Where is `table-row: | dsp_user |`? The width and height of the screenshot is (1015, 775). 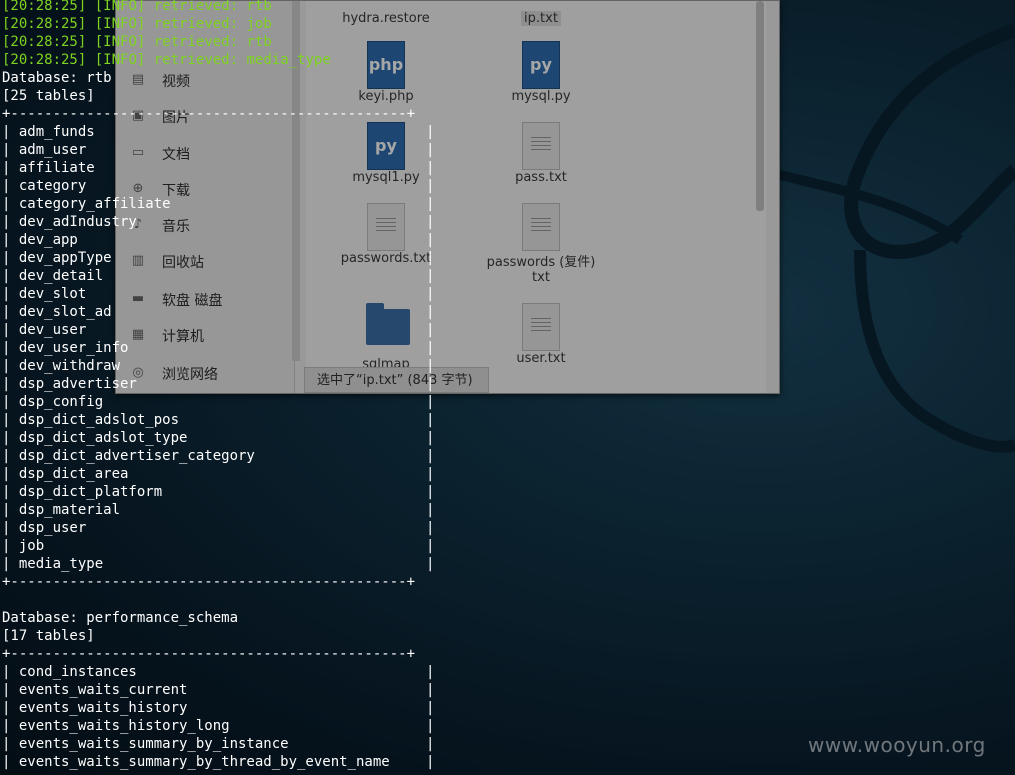 table-row: | dsp_user | is located at coordinates (218, 528).